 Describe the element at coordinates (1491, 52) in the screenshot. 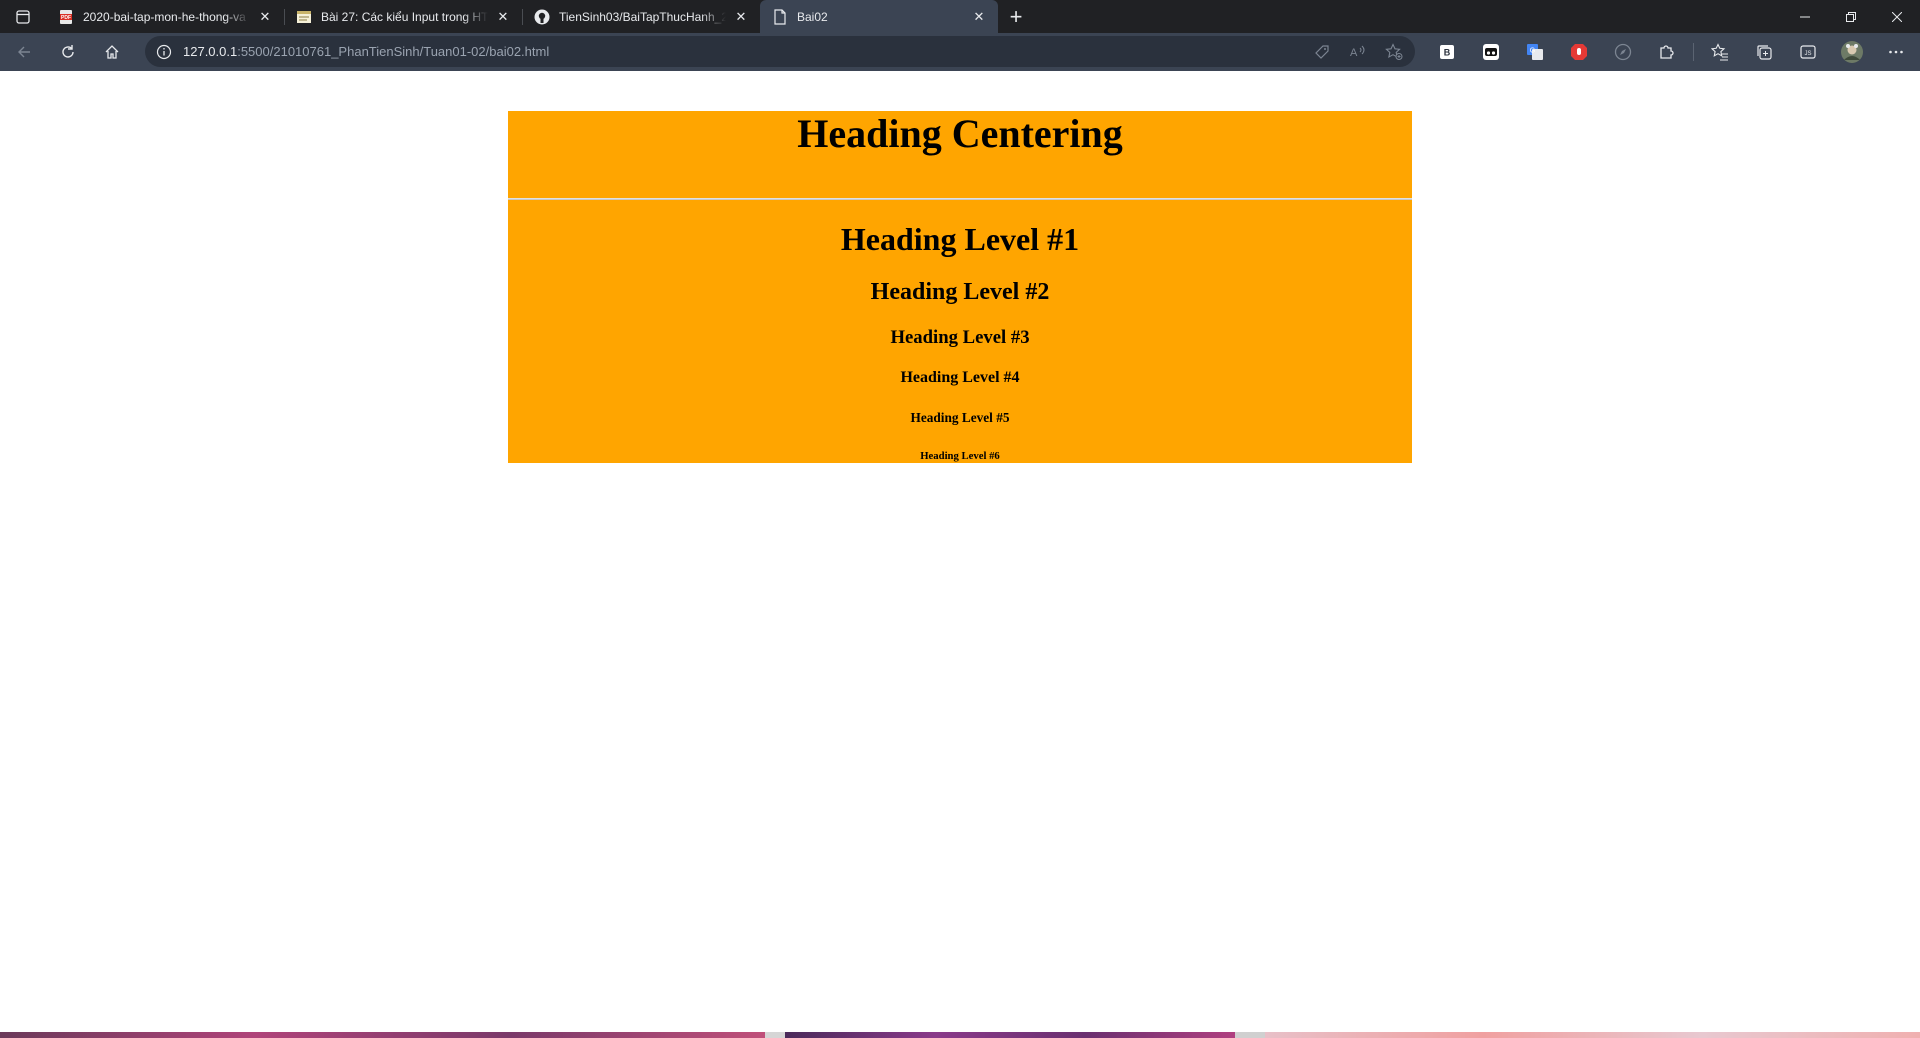

I see `extension-glasses-icon` at that location.